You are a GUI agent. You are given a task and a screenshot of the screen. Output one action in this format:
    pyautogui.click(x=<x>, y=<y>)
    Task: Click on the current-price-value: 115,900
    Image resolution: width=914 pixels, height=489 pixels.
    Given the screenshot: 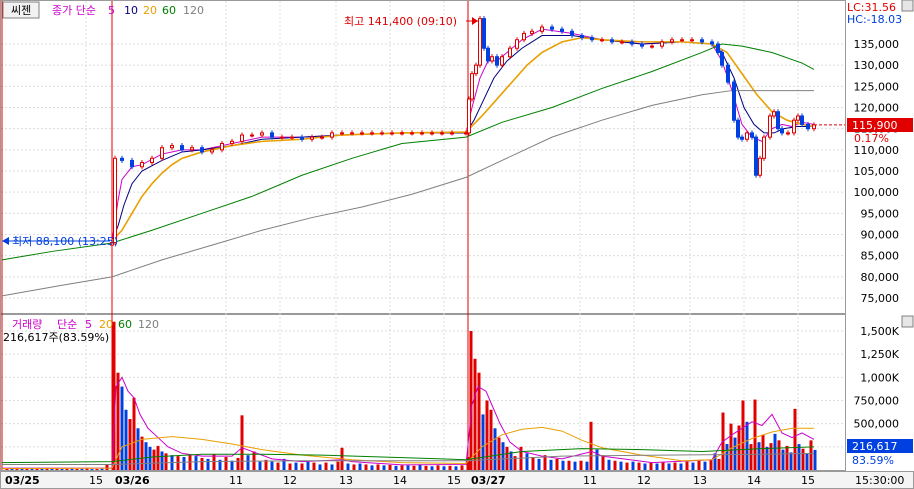 What is the action you would take?
    pyautogui.click(x=875, y=125)
    